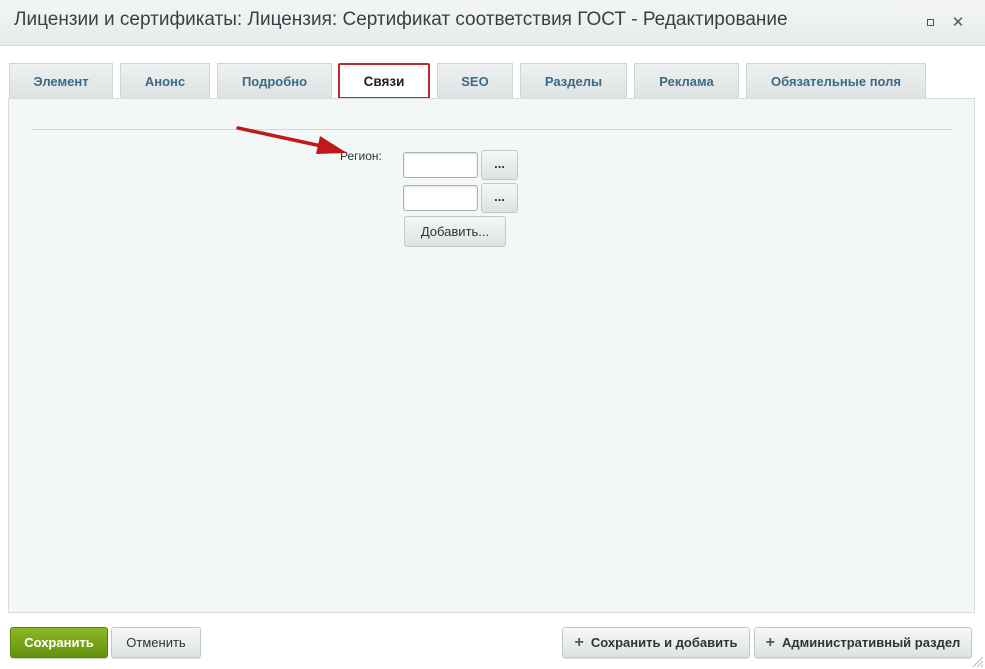  I want to click on tab-announcement: Анонс, so click(165, 80).